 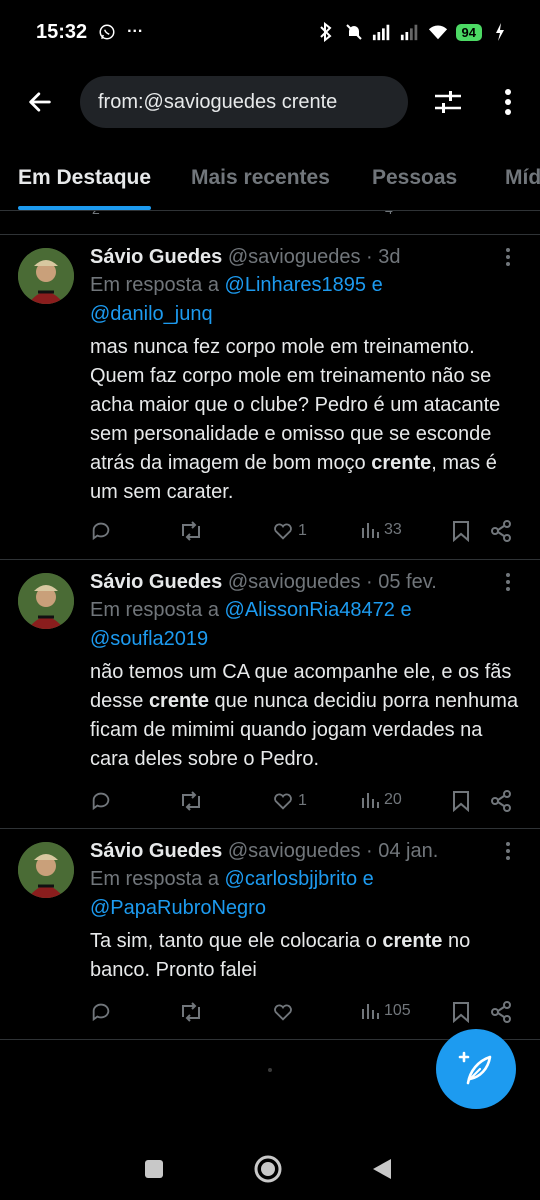 I want to click on tweet-text-part: Ta sim, tanto que ele colocaria o, so click(x=236, y=941).